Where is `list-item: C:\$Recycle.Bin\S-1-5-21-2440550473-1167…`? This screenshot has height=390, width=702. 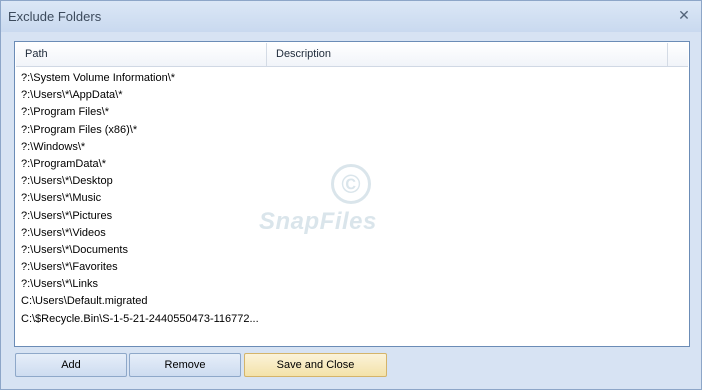 list-item: C:\$Recycle.Bin\S-1-5-21-2440550473-1167… is located at coordinates (351, 319).